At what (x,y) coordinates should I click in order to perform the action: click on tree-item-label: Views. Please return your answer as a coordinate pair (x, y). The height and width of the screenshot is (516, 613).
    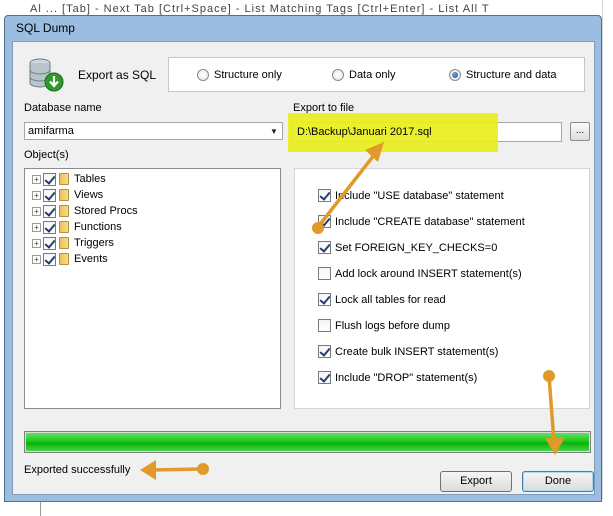
    Looking at the image, I should click on (89, 195).